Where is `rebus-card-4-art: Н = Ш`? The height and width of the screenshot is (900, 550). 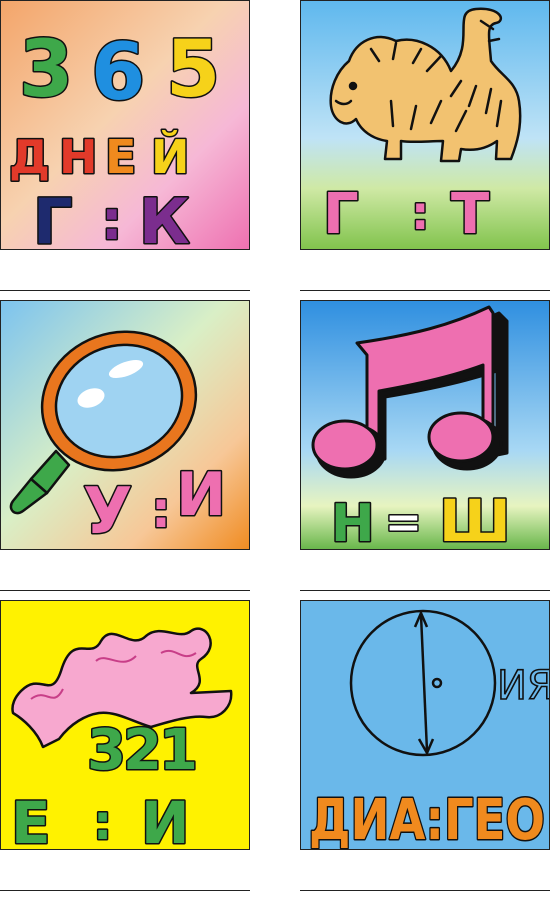
rebus-card-4-art: Н = Ш is located at coordinates (425, 425).